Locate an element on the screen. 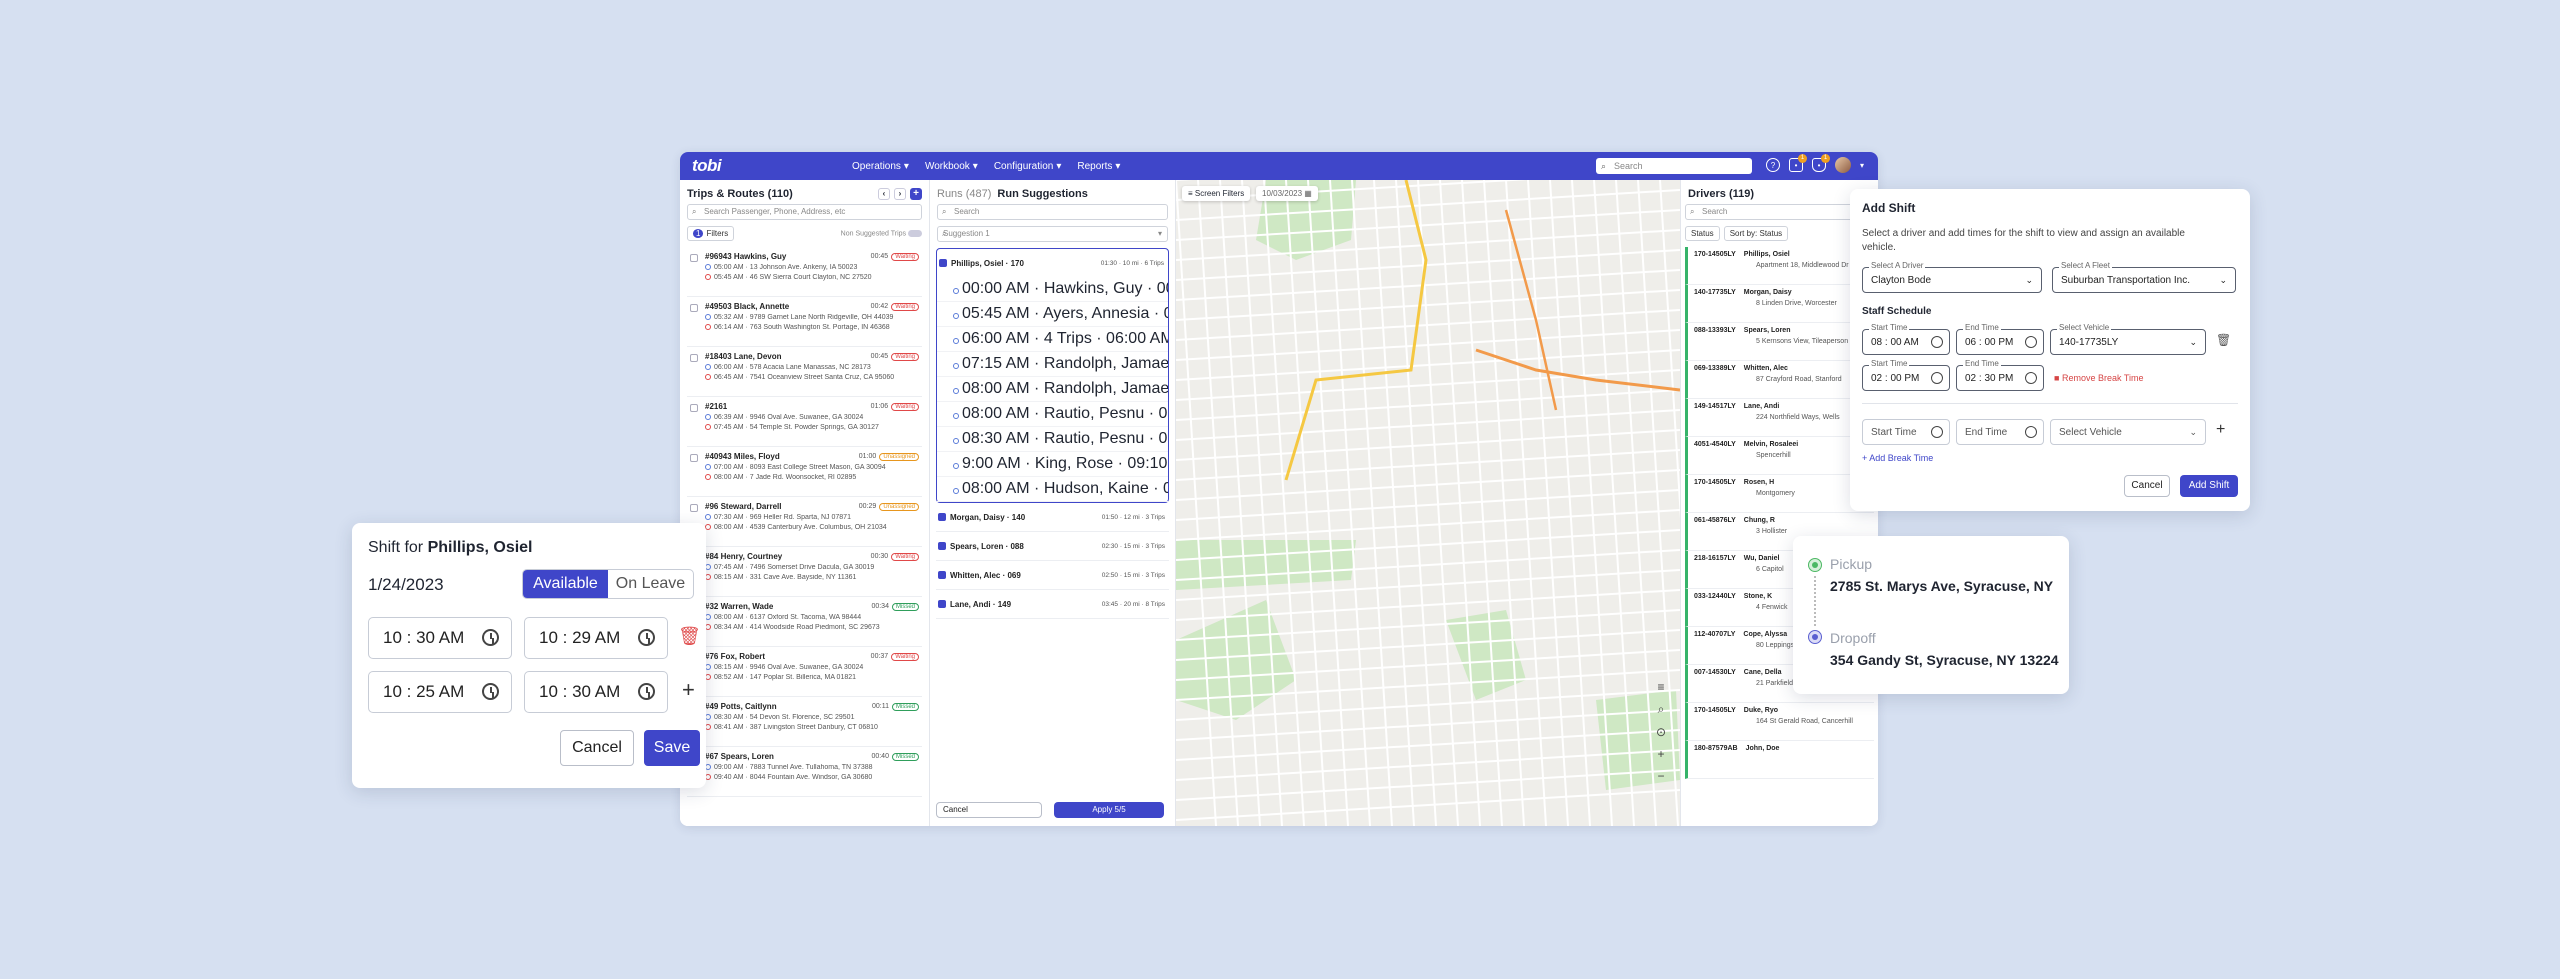 The height and width of the screenshot is (979, 2560). zoom-in-icon: + is located at coordinates (1661, 754).